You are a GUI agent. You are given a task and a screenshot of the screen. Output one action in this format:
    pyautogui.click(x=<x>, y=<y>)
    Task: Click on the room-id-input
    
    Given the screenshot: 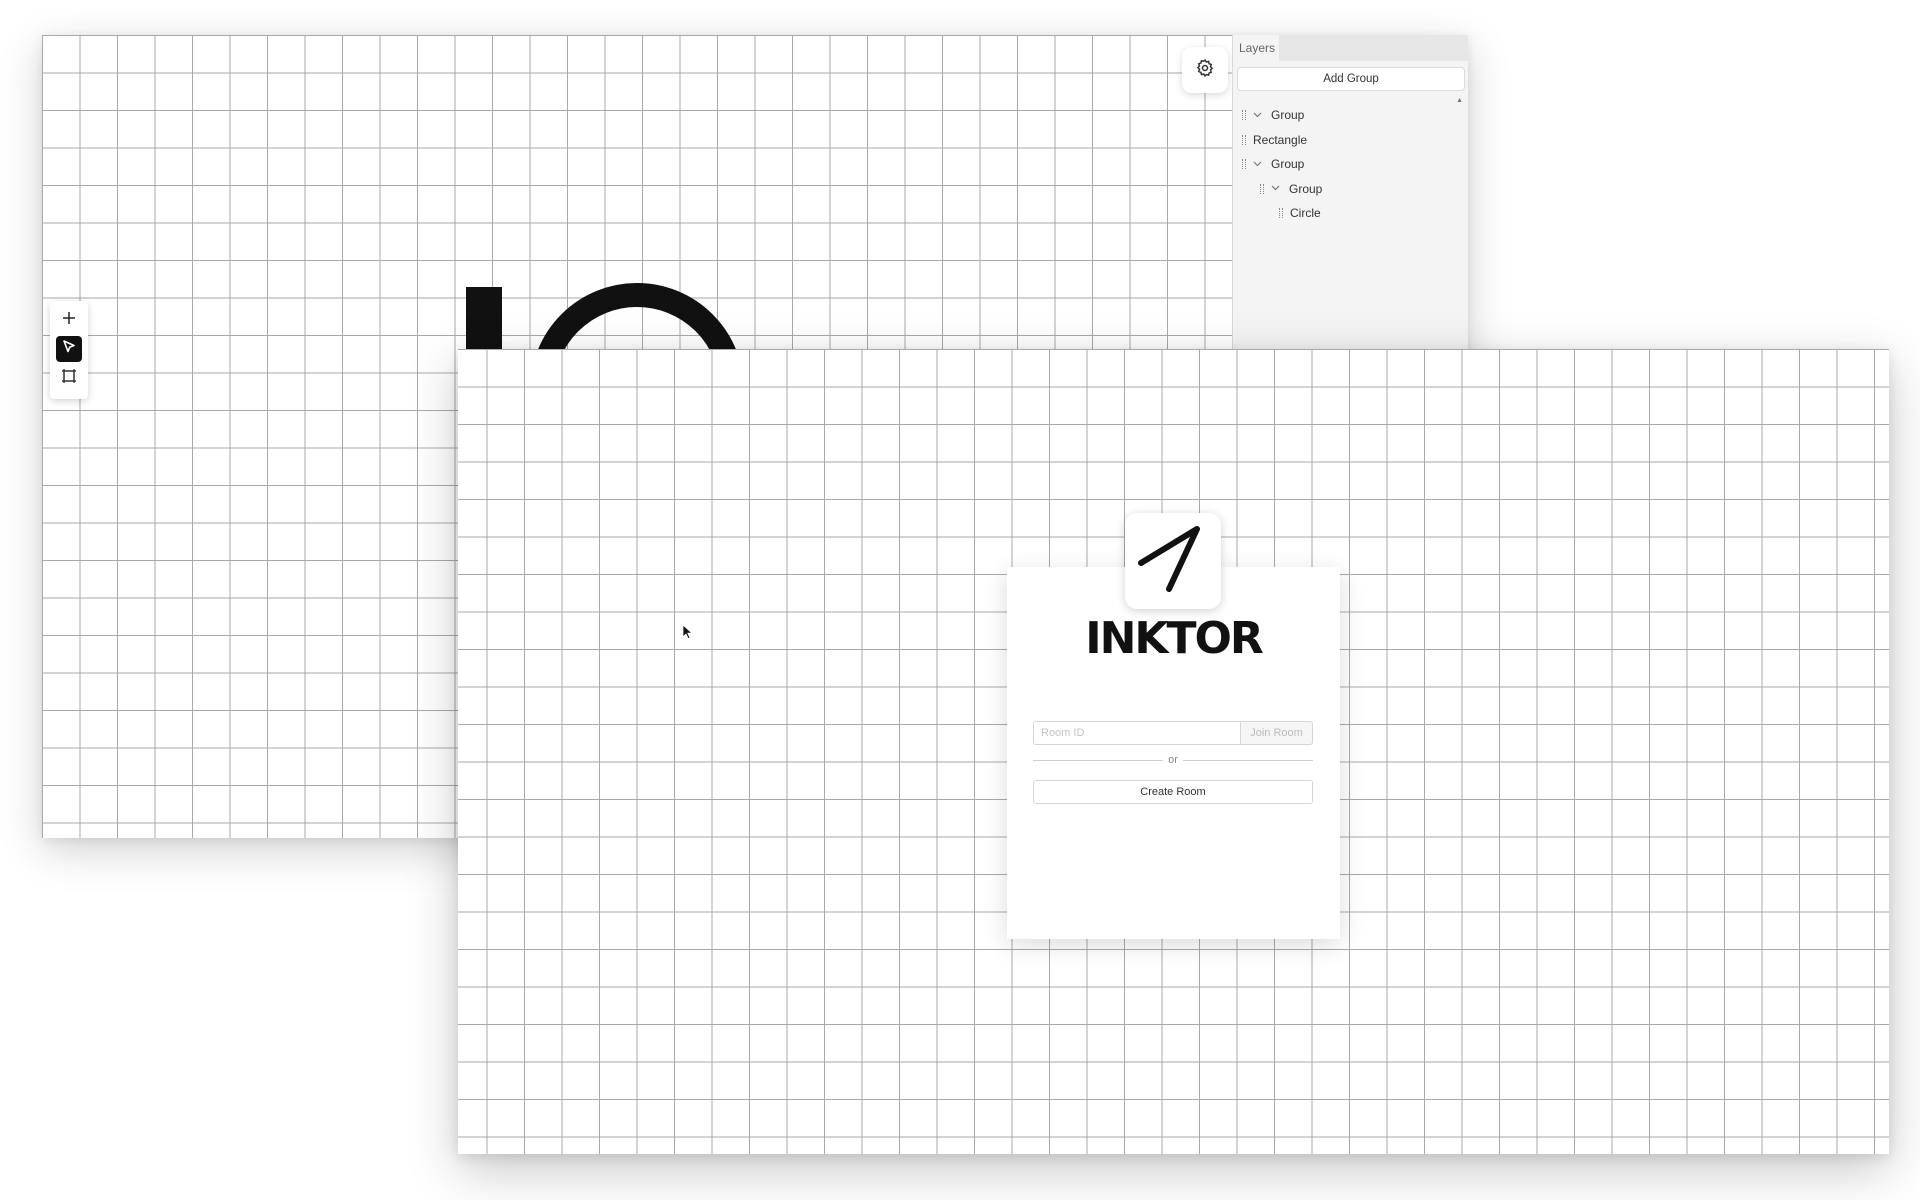 What is the action you would take?
    pyautogui.click(x=1136, y=733)
    